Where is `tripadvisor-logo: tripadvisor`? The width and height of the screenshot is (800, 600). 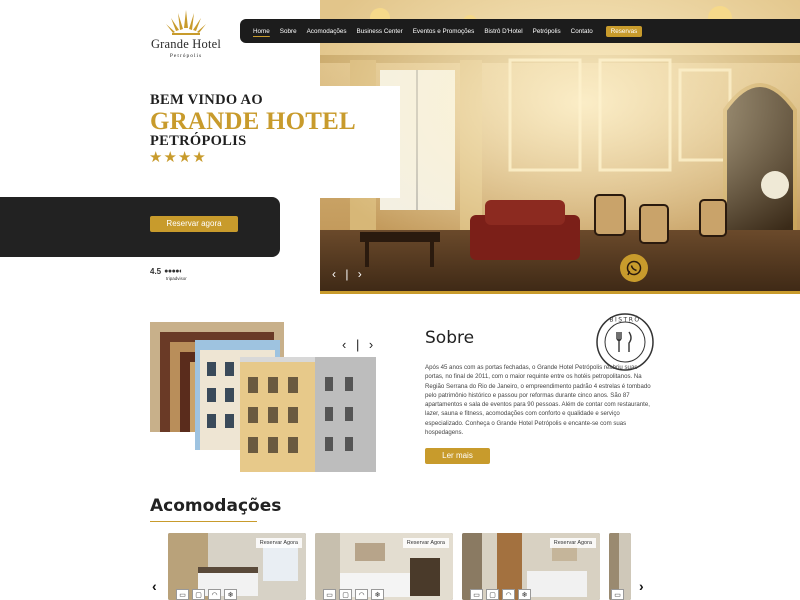 tripadvisor-logo: tripadvisor is located at coordinates (176, 278).